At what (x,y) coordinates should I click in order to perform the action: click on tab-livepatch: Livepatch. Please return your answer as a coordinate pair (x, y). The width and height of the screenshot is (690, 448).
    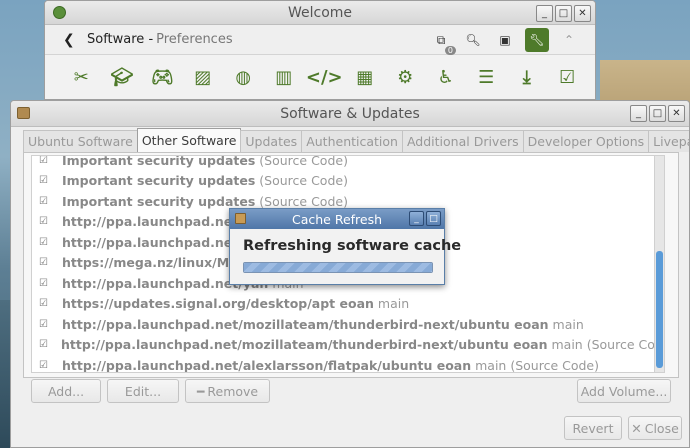
    Looking at the image, I should click on (668, 141).